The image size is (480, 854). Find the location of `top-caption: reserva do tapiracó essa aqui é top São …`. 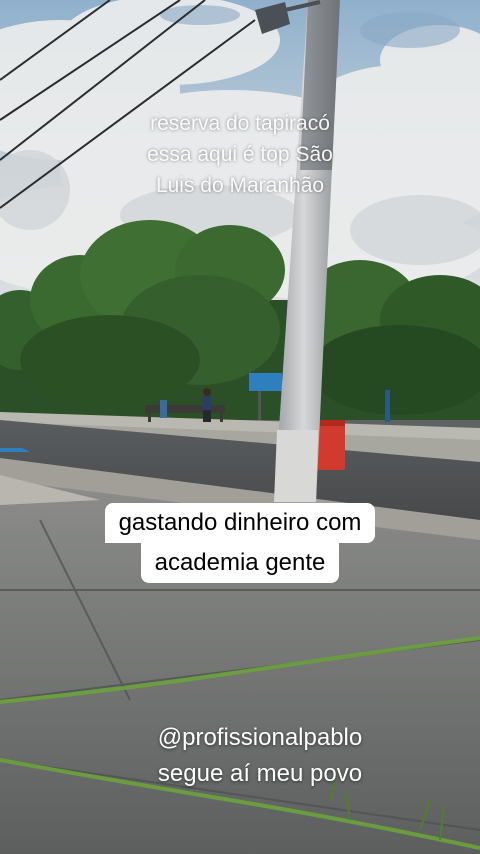

top-caption: reserva do tapiracó essa aqui é top São … is located at coordinates (240, 154).